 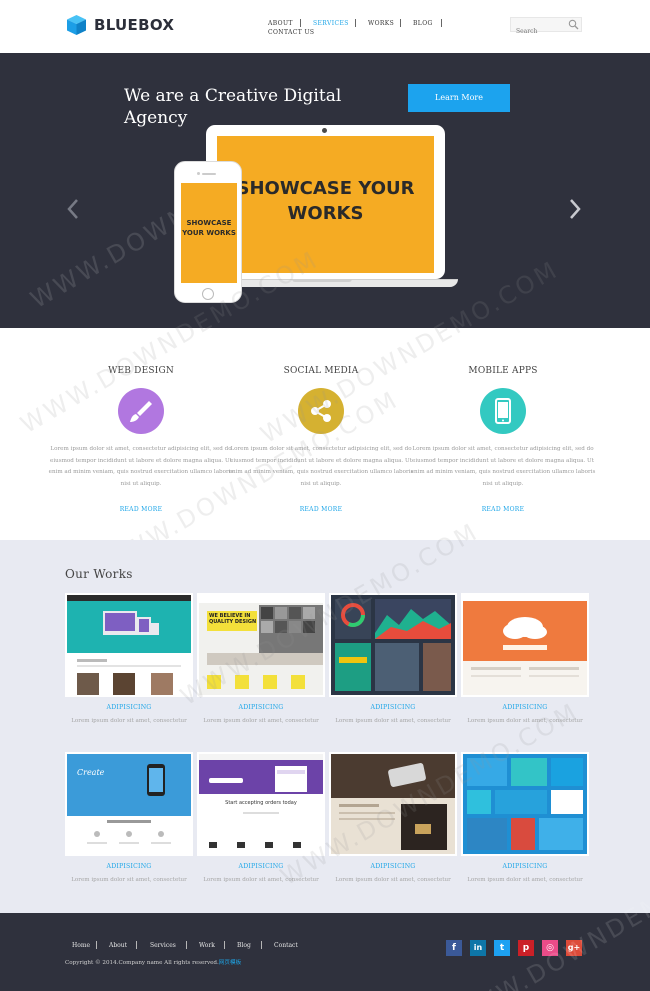 What do you see at coordinates (233, 619) in the screenshot?
I see `thumbnail-caption: WE BELIEVE IN QUALITY DESIGN` at bounding box center [233, 619].